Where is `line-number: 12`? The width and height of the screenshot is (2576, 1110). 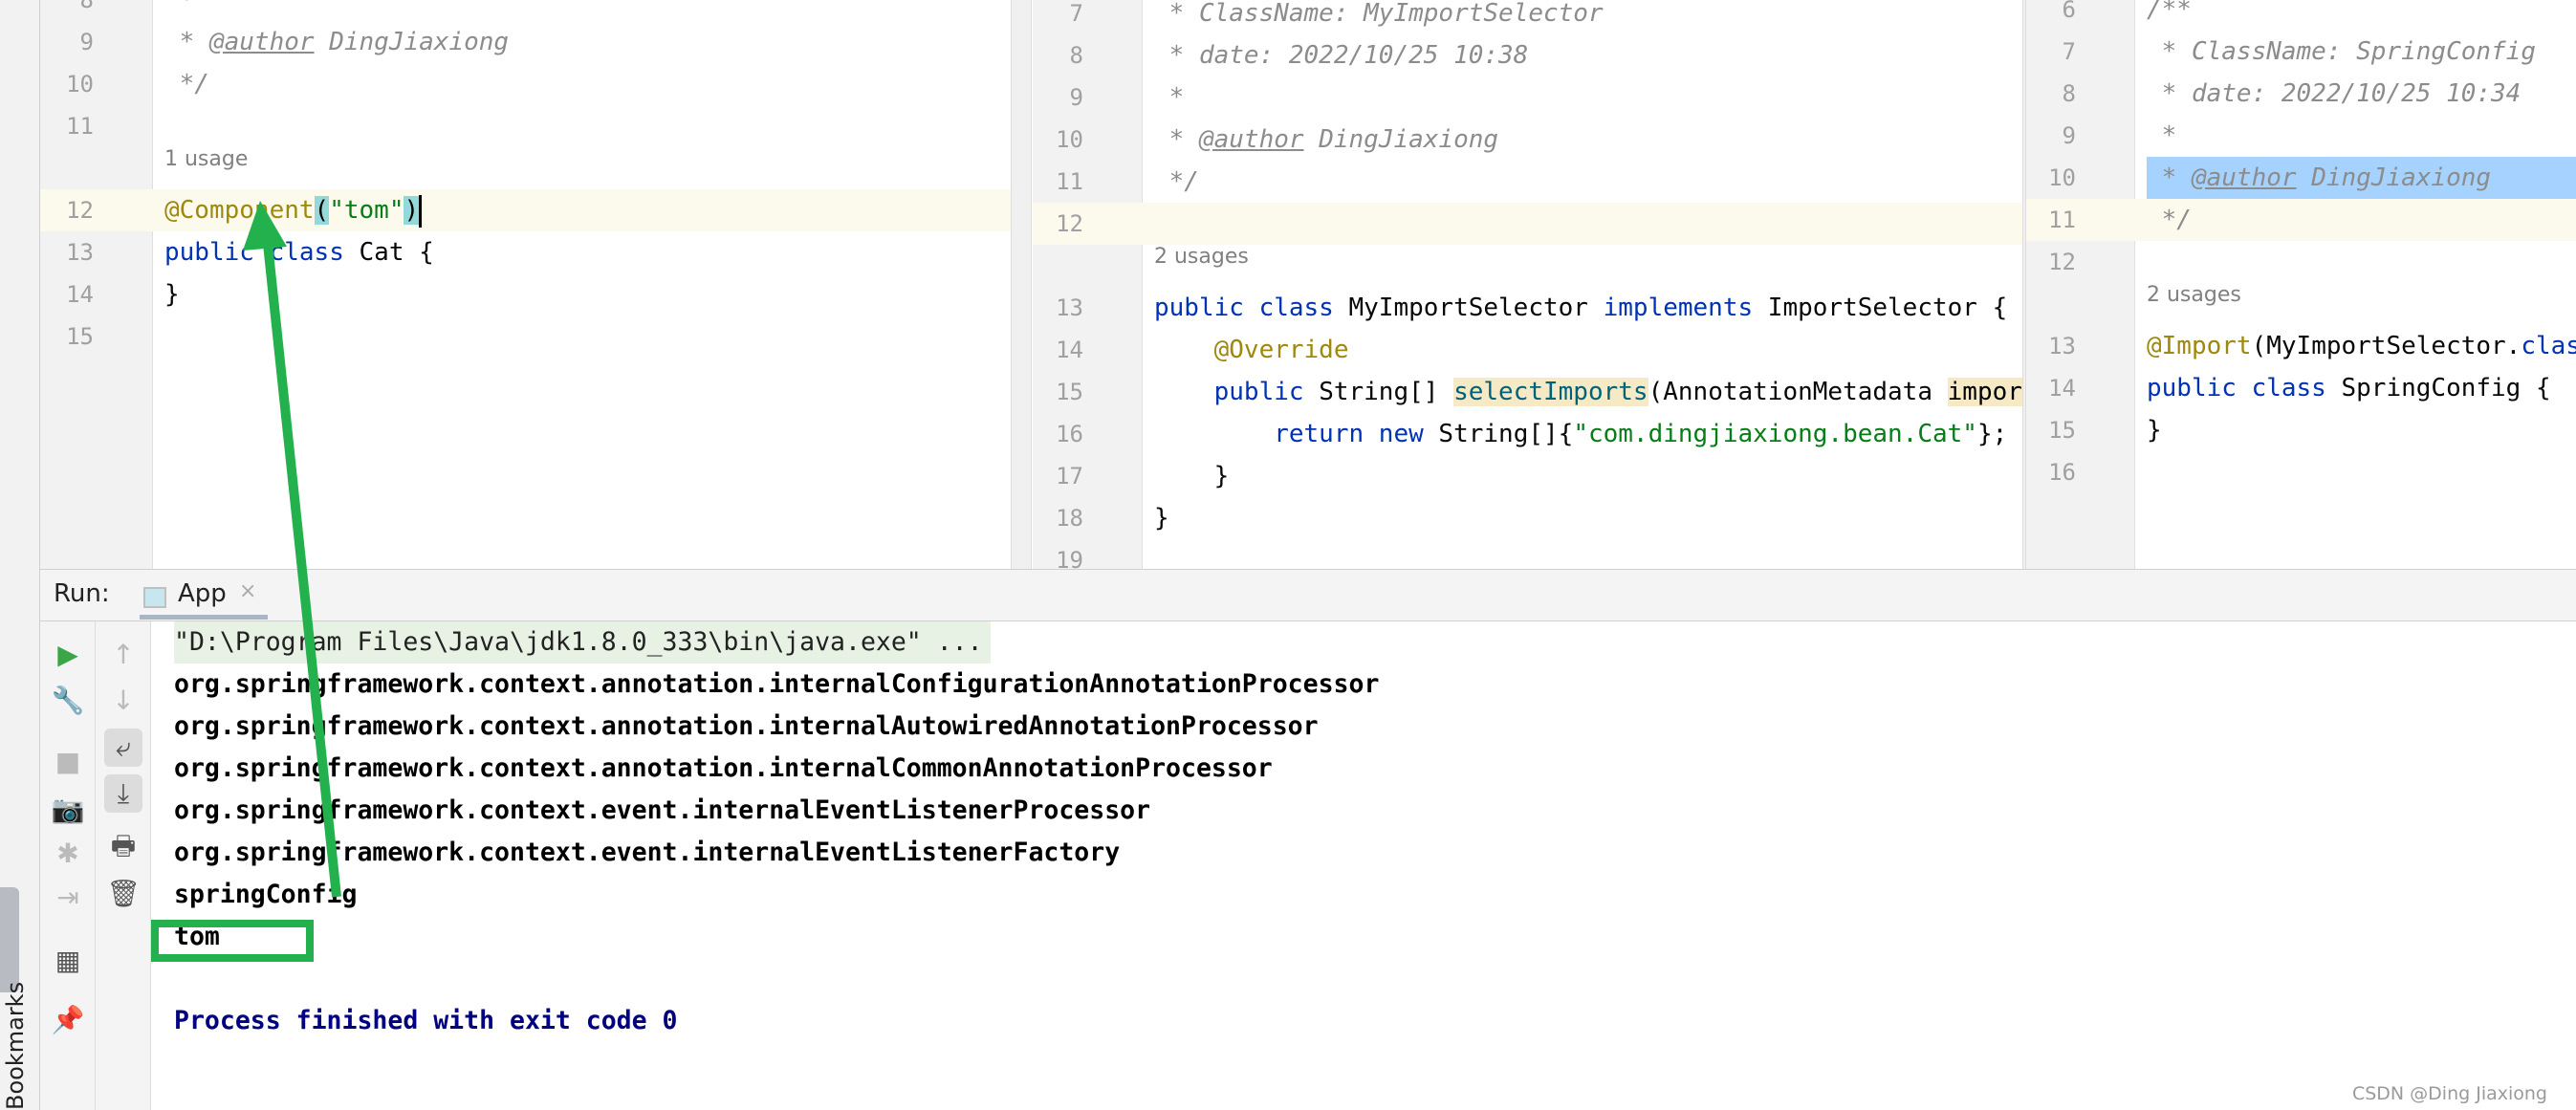 line-number: 12 is located at coordinates (80, 210).